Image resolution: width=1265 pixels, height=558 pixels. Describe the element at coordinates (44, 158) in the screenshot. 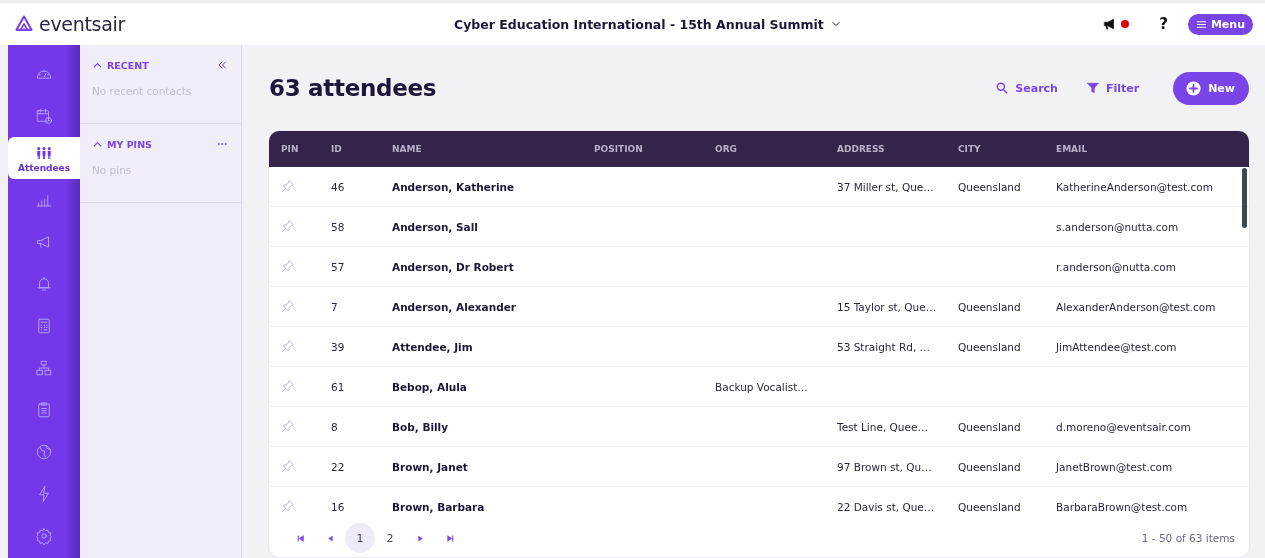

I see `nav-item: Attendees` at that location.